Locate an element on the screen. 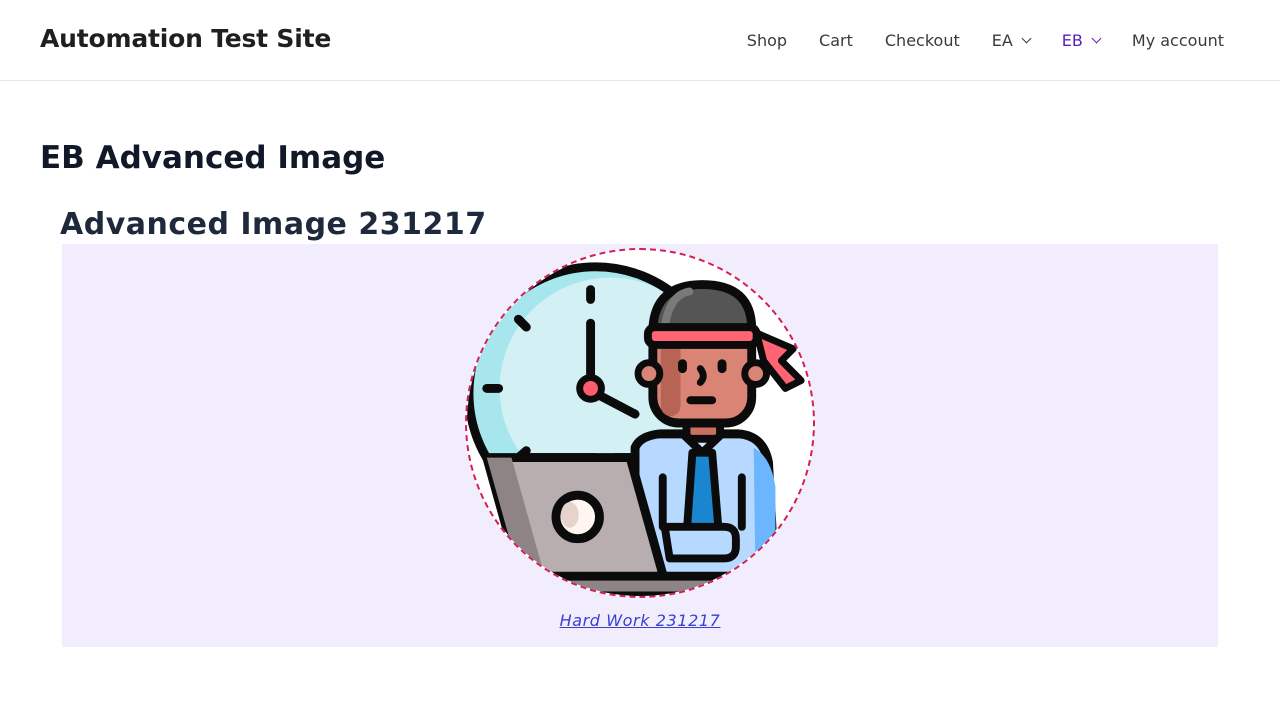 The image size is (1280, 720). nav-item-cart: Cart is located at coordinates (836, 40).